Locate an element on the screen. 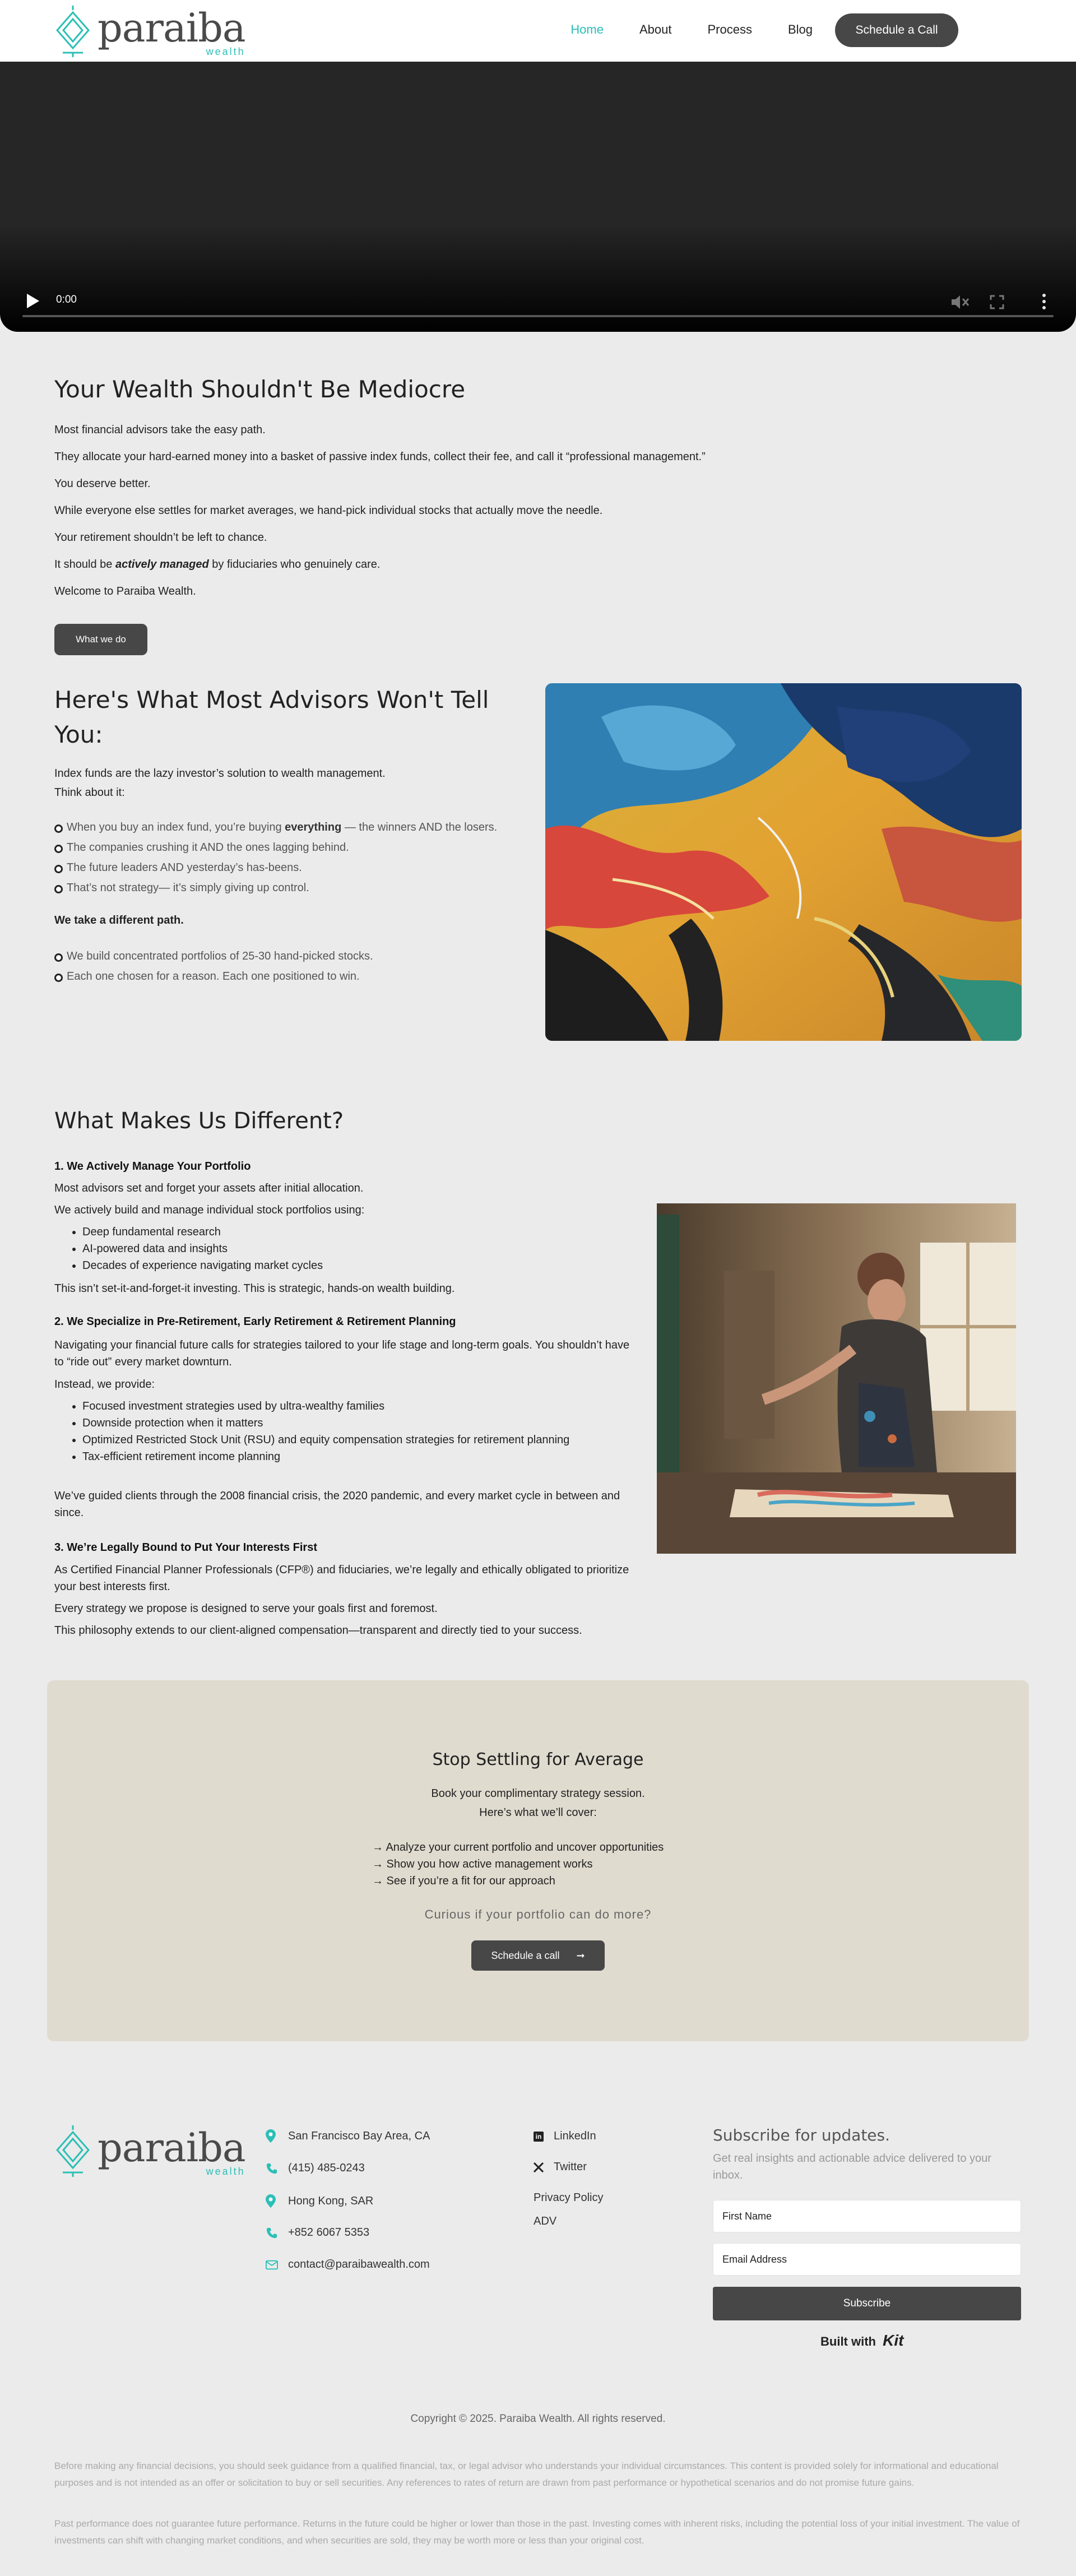 The height and width of the screenshot is (2576, 1076). subscribe-button: Subscribe is located at coordinates (867, 2303).